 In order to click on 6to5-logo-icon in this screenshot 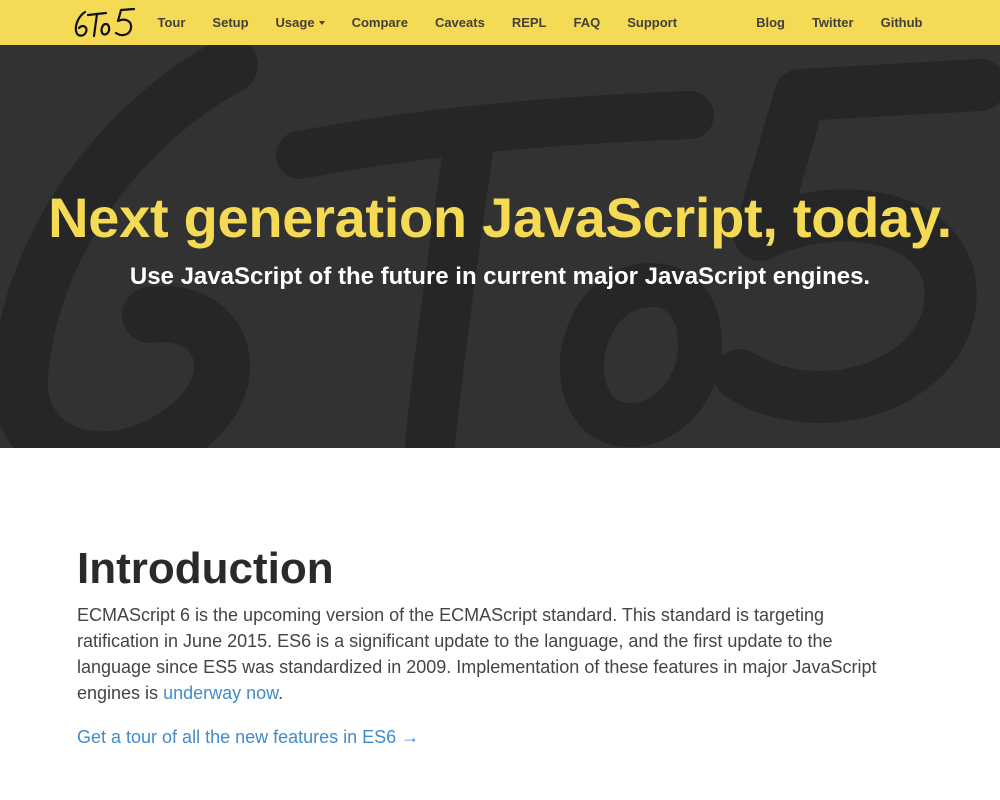, I will do `click(105, 22)`.